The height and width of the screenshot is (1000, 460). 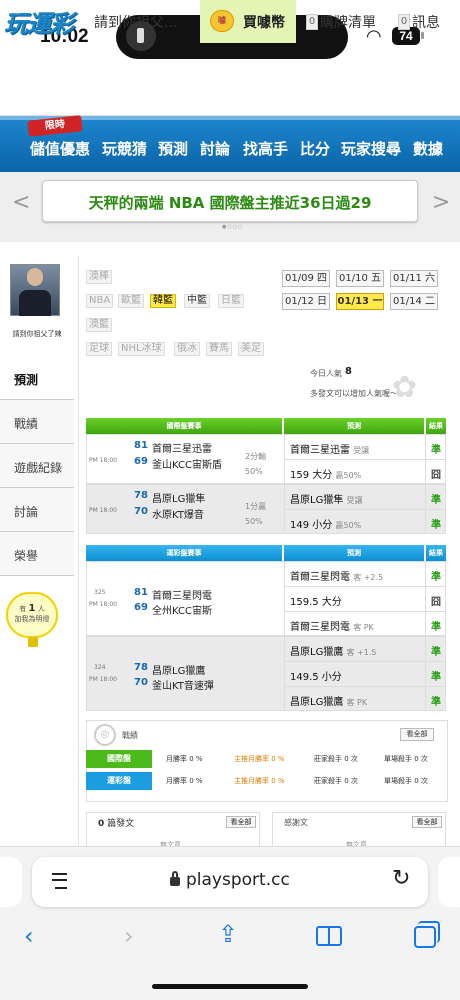 What do you see at coordinates (265, 148) in the screenshot?
I see `nav-item-experts: 找高手` at bounding box center [265, 148].